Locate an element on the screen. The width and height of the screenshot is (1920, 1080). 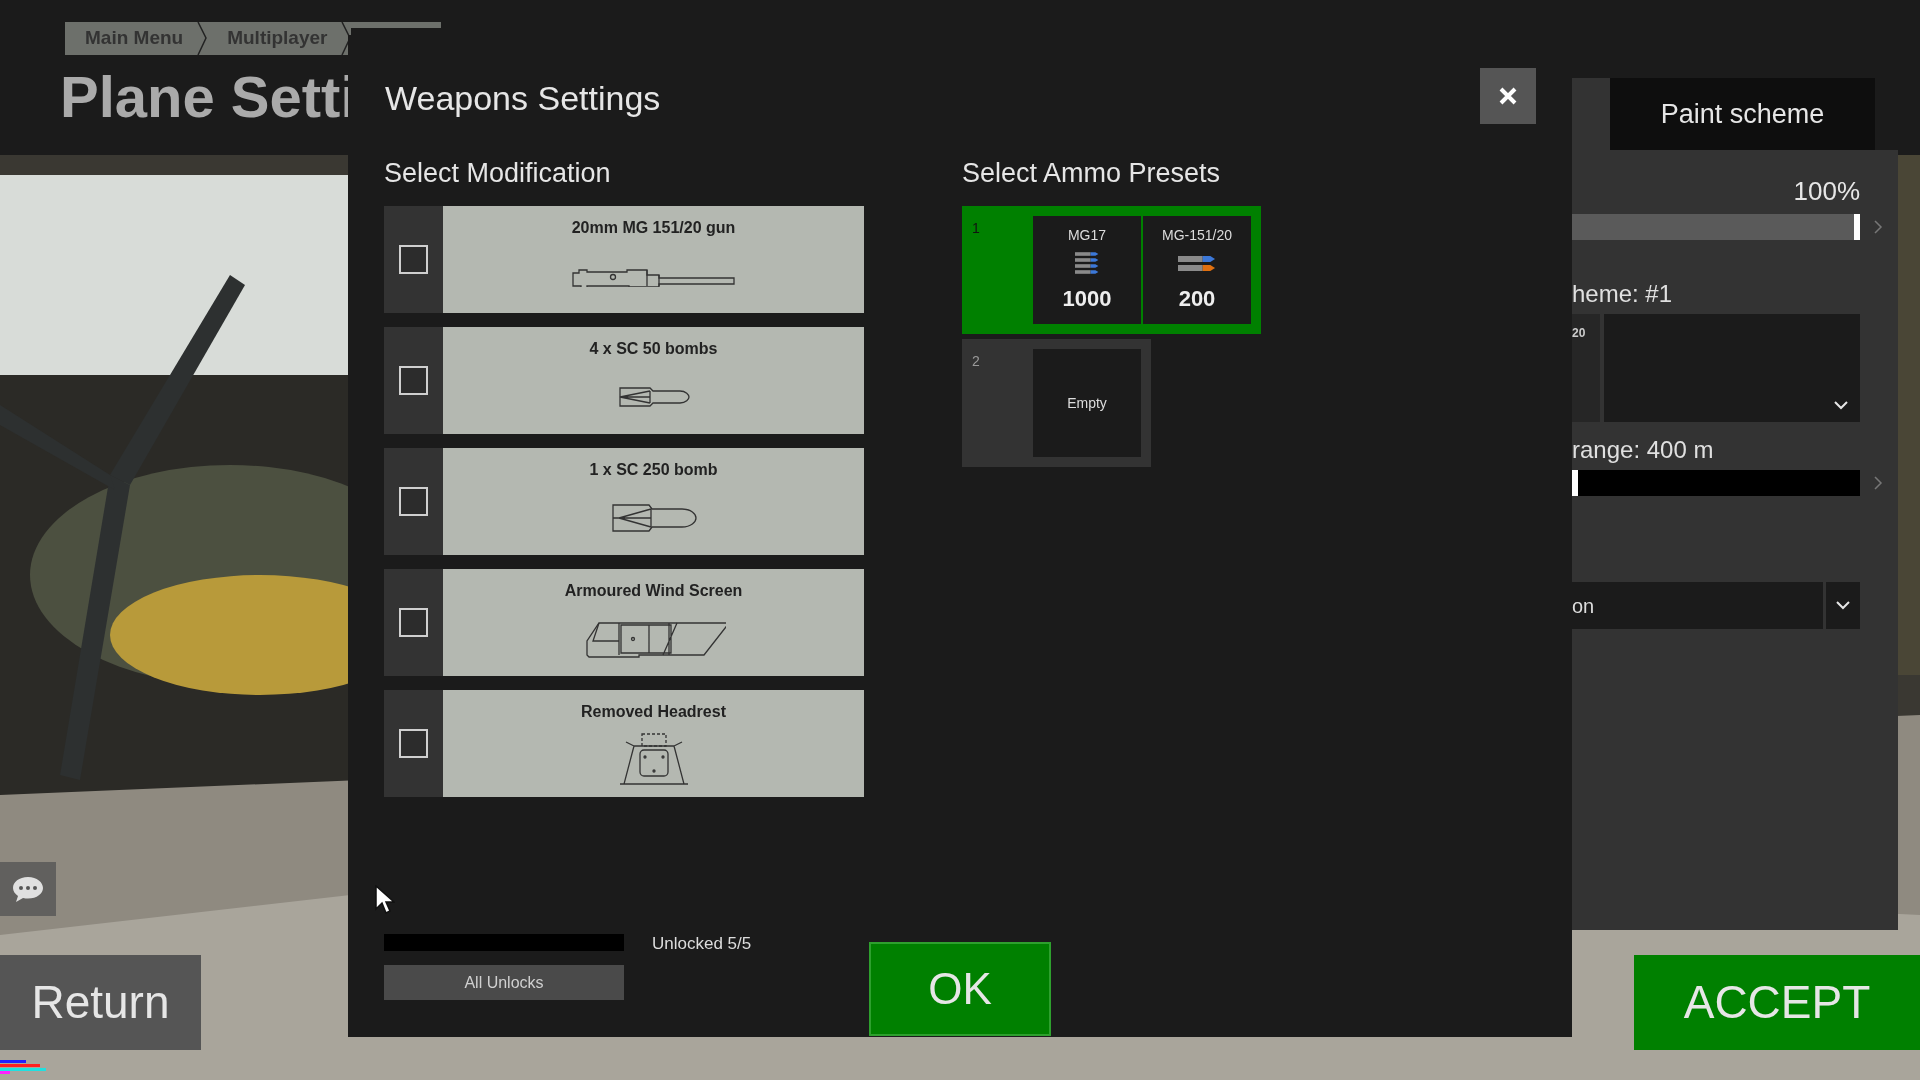
ammo-name: MG17 is located at coordinates (1087, 235).